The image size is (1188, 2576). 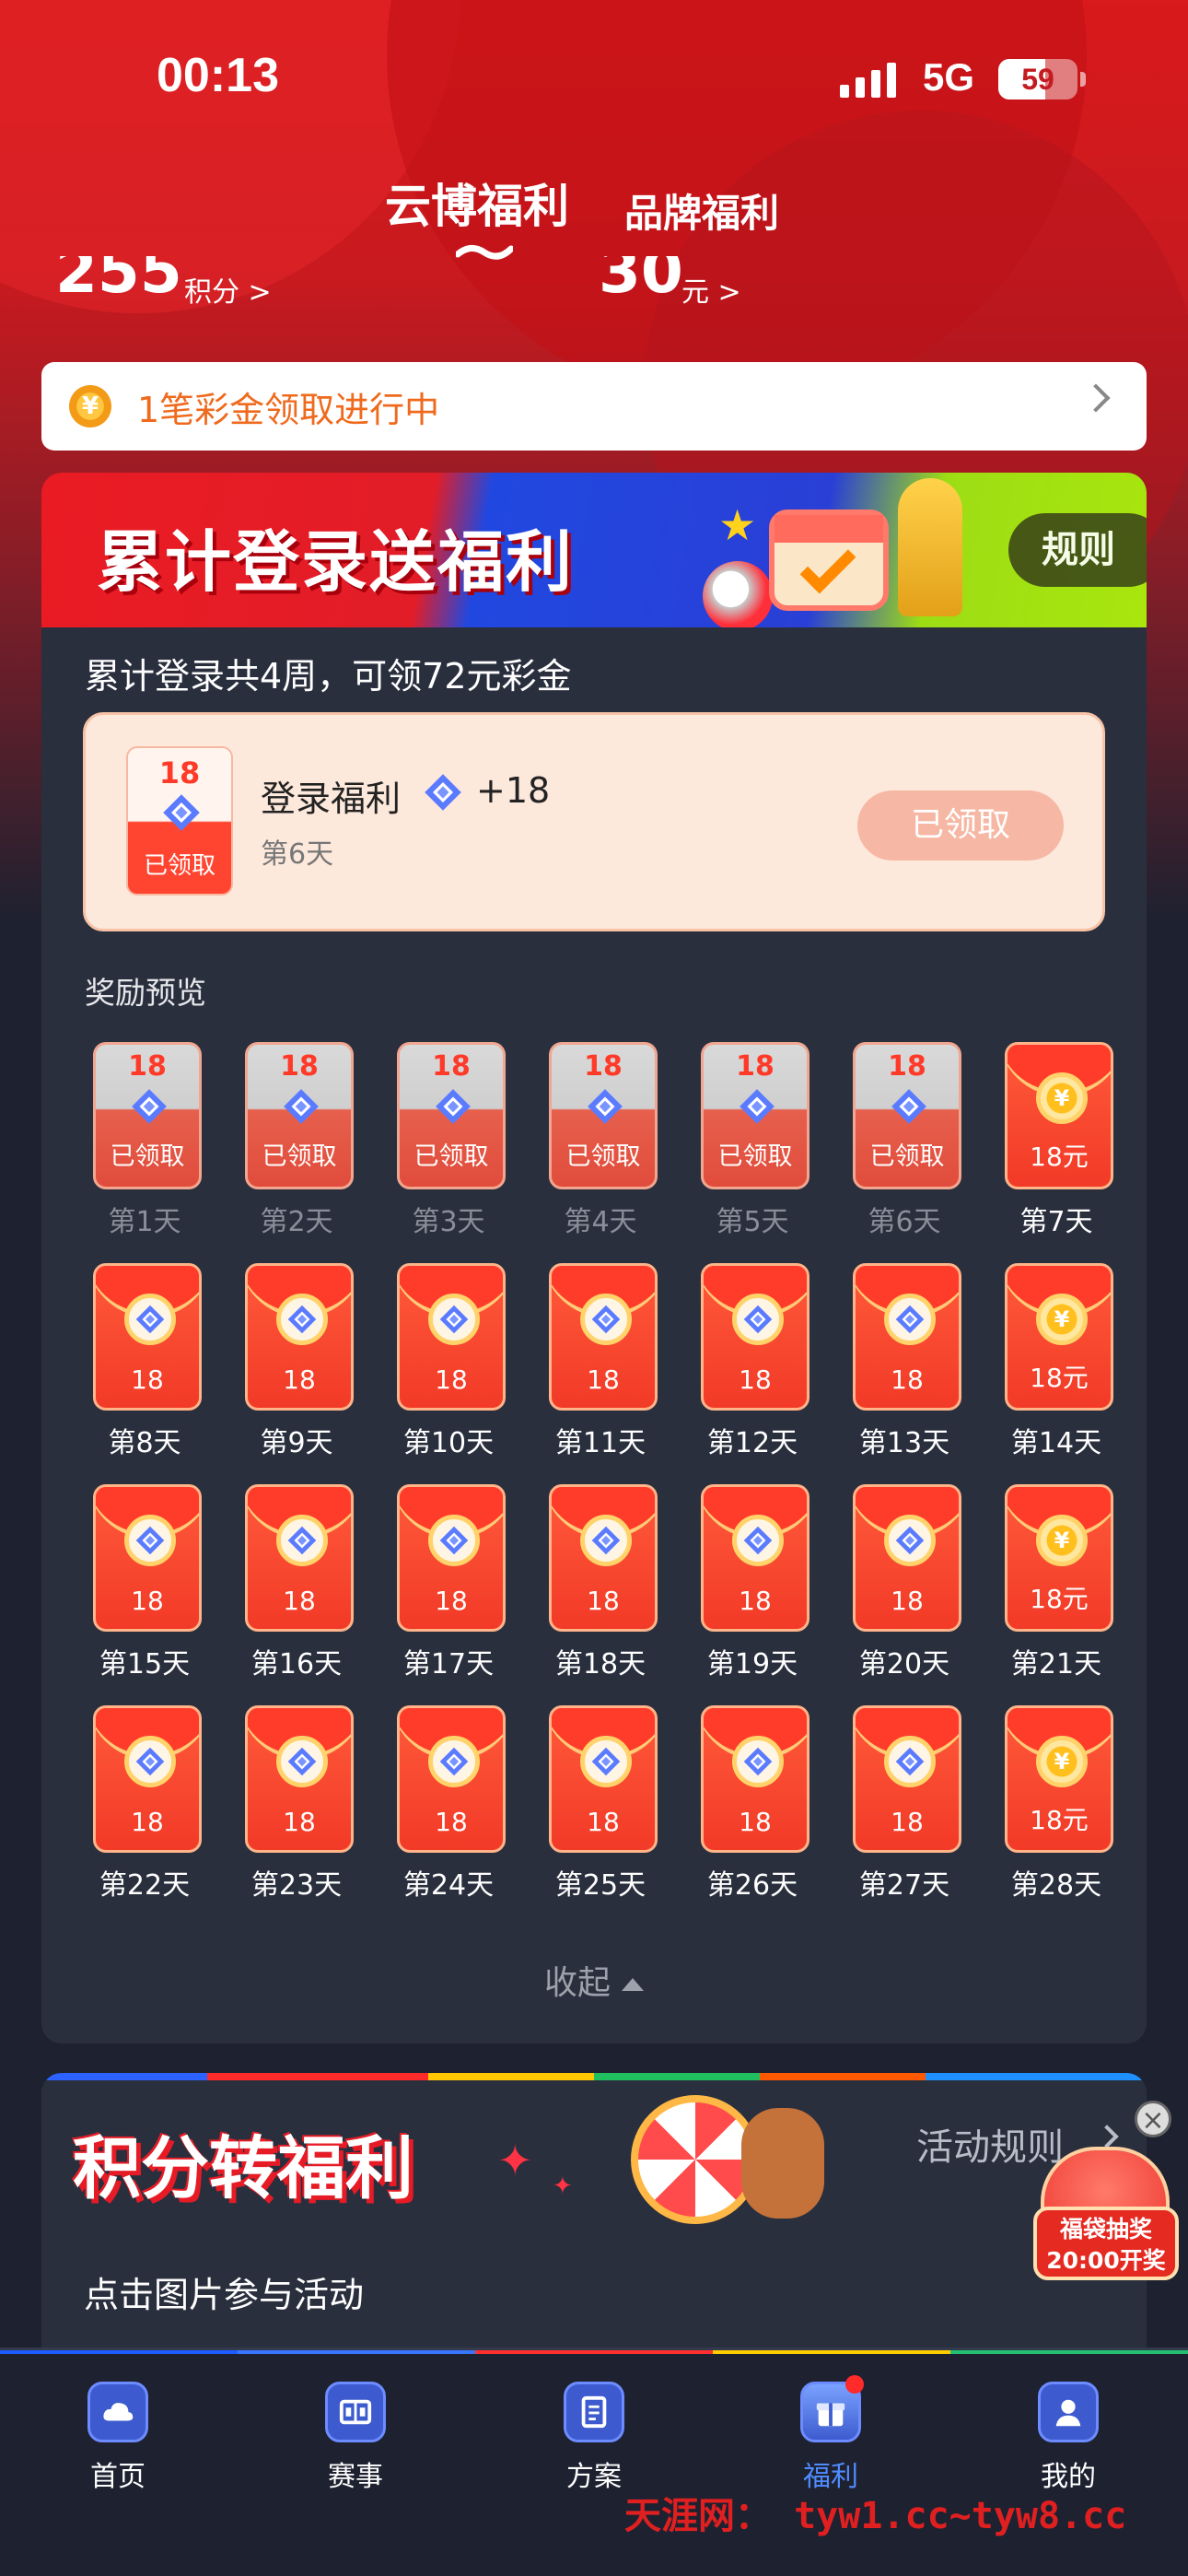 I want to click on reward-day-item: 18 第11天, so click(x=600, y=1364).